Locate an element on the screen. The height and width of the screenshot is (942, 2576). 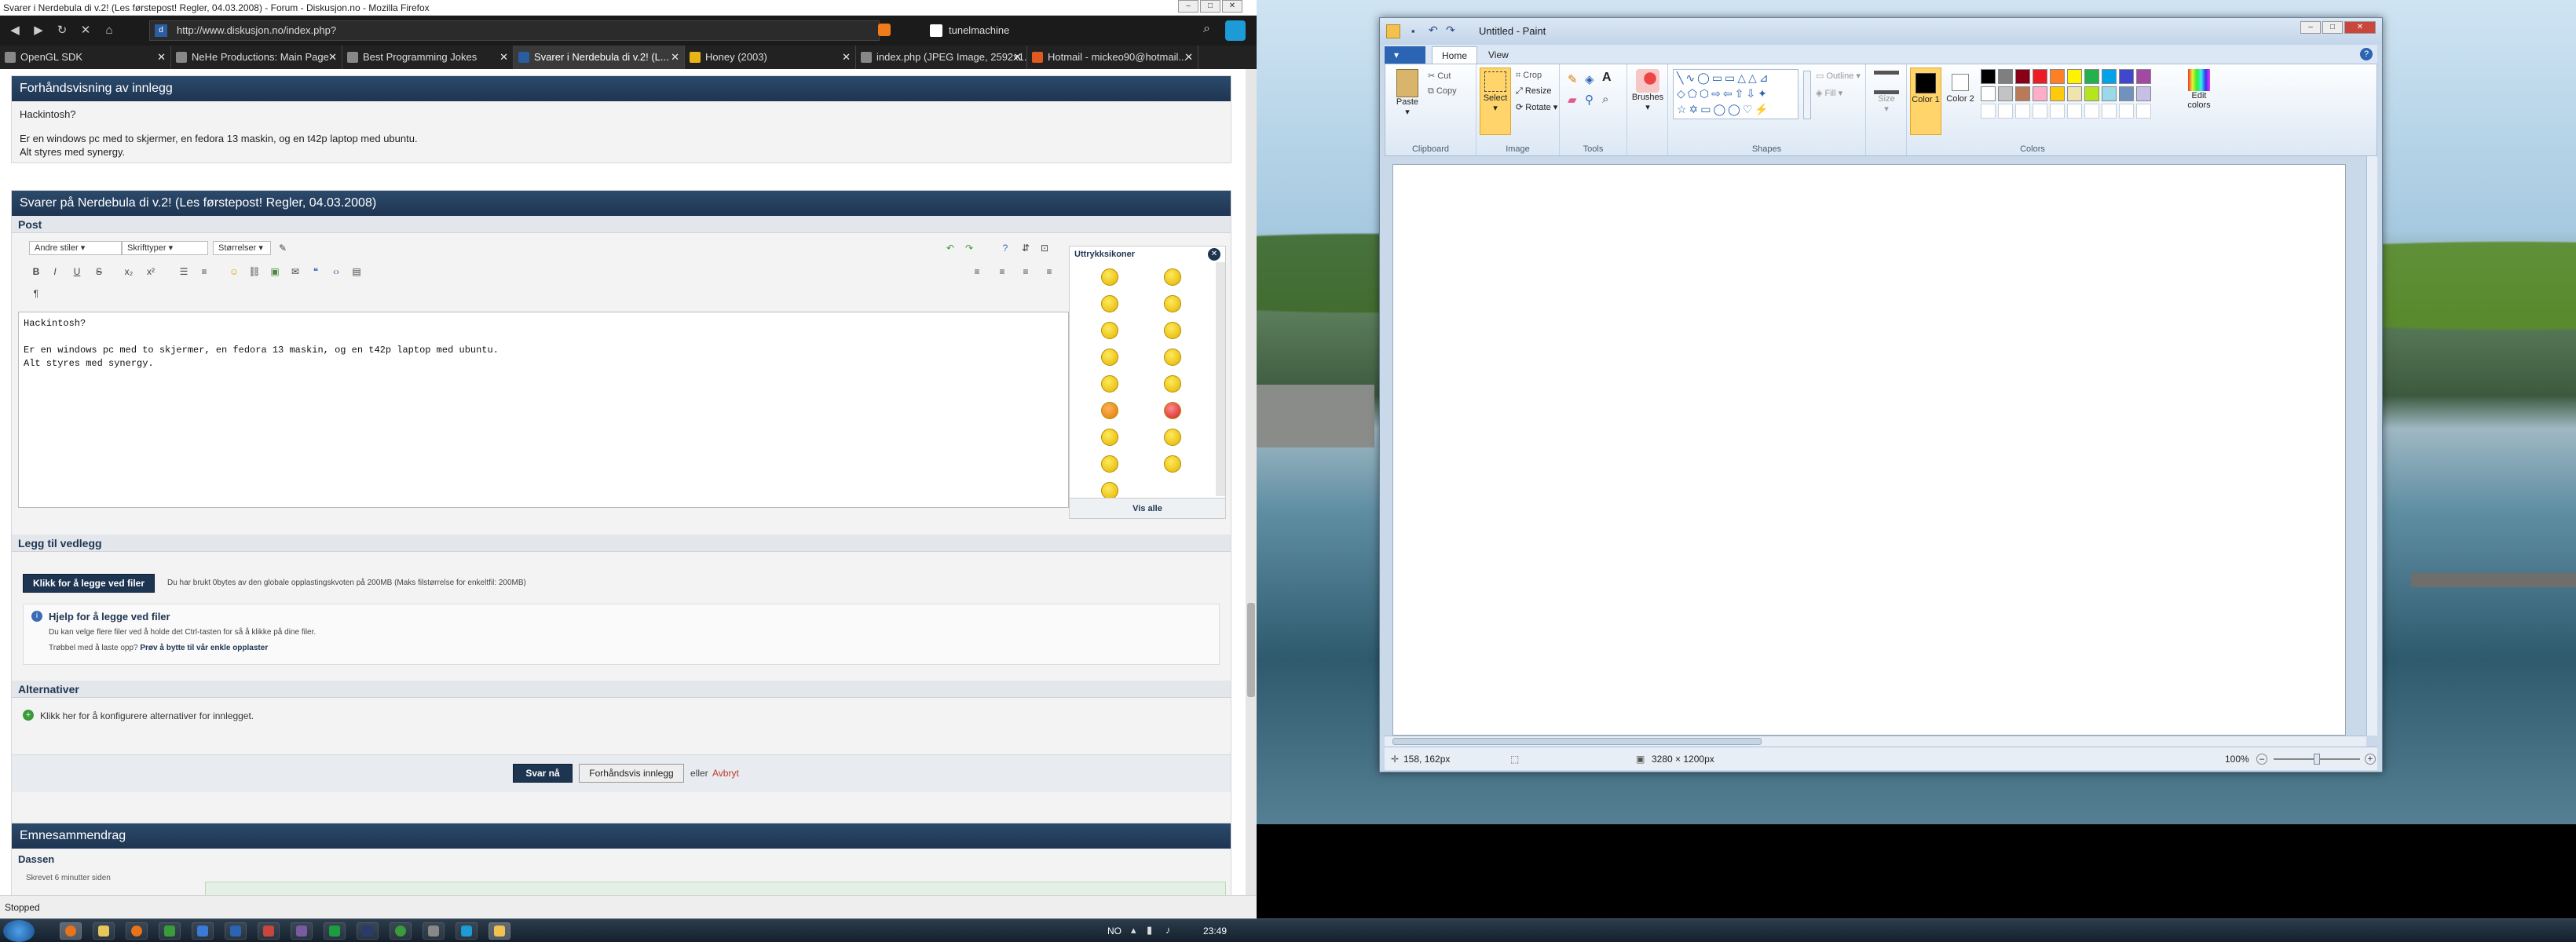
taskbar-firefox is located at coordinates (71, 931).